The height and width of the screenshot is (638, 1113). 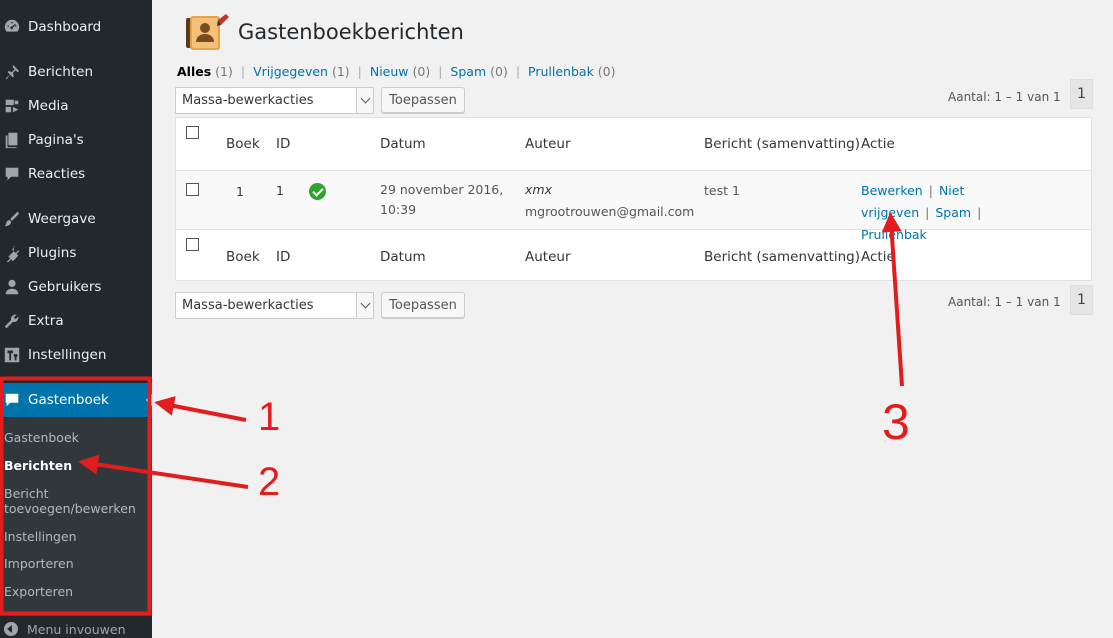 What do you see at coordinates (14, 140) in the screenshot?
I see `page-icon` at bounding box center [14, 140].